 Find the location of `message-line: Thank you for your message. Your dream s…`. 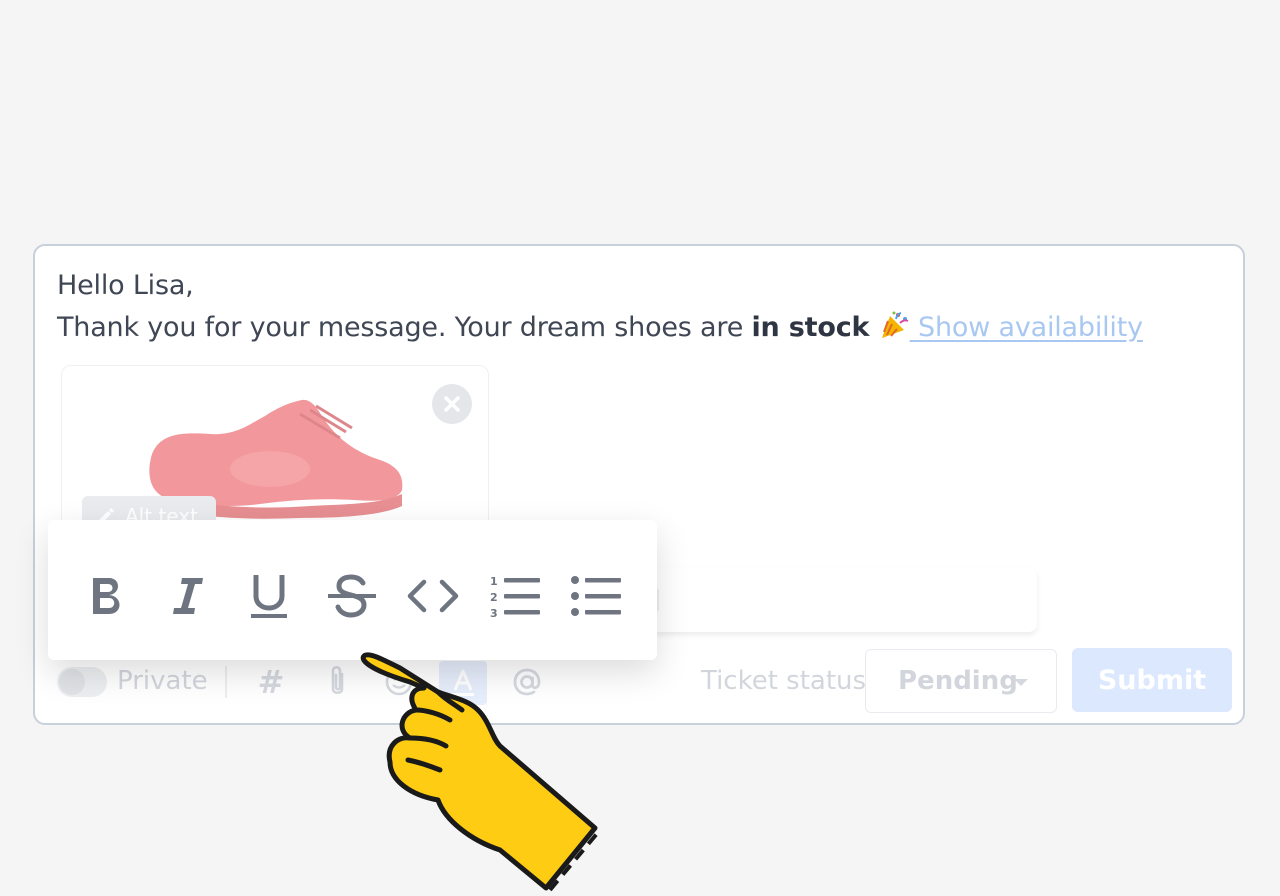

message-line: Thank you for your message. Your dream s… is located at coordinates (600, 326).